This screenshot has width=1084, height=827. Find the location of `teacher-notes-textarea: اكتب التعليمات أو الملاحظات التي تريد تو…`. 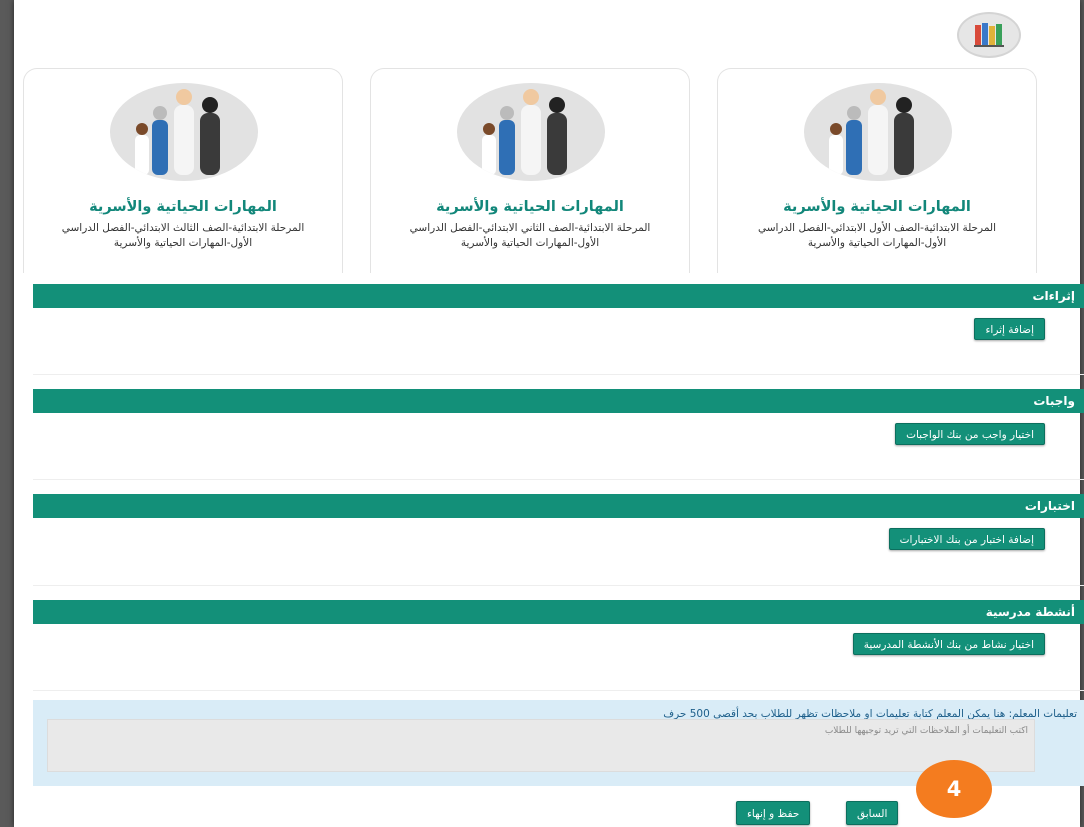

teacher-notes-textarea: اكتب التعليمات أو الملاحظات التي تريد تو… is located at coordinates (541, 745).